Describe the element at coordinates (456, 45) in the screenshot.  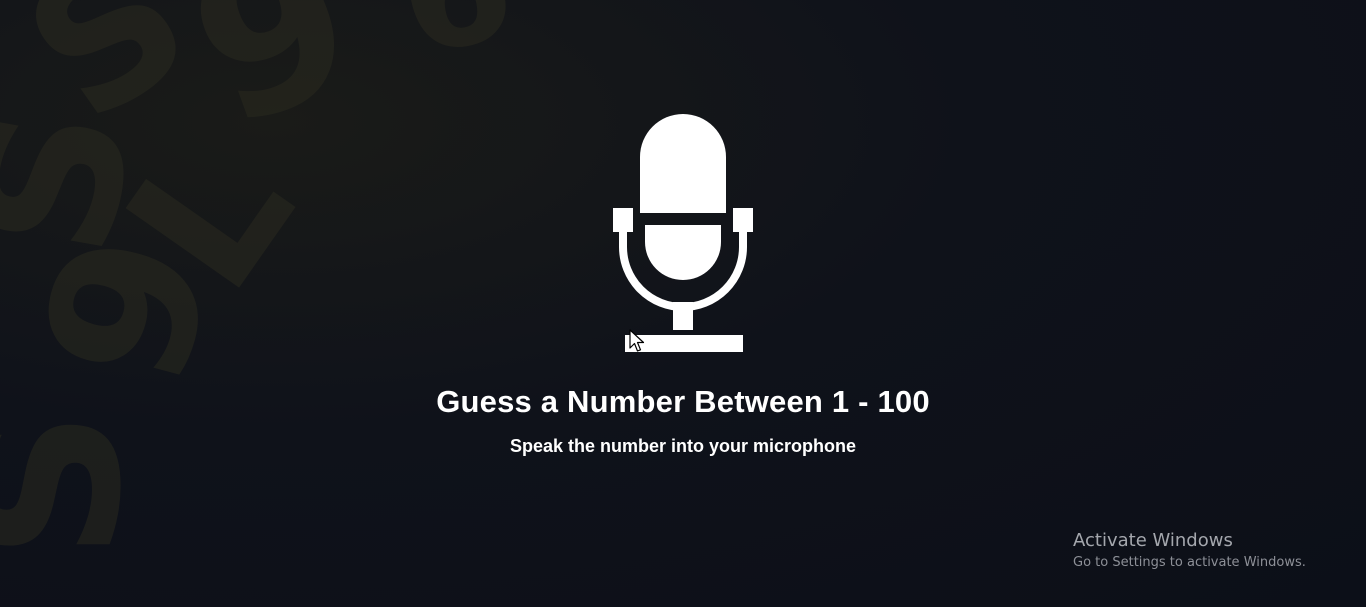
I see `background-digit: 6` at that location.